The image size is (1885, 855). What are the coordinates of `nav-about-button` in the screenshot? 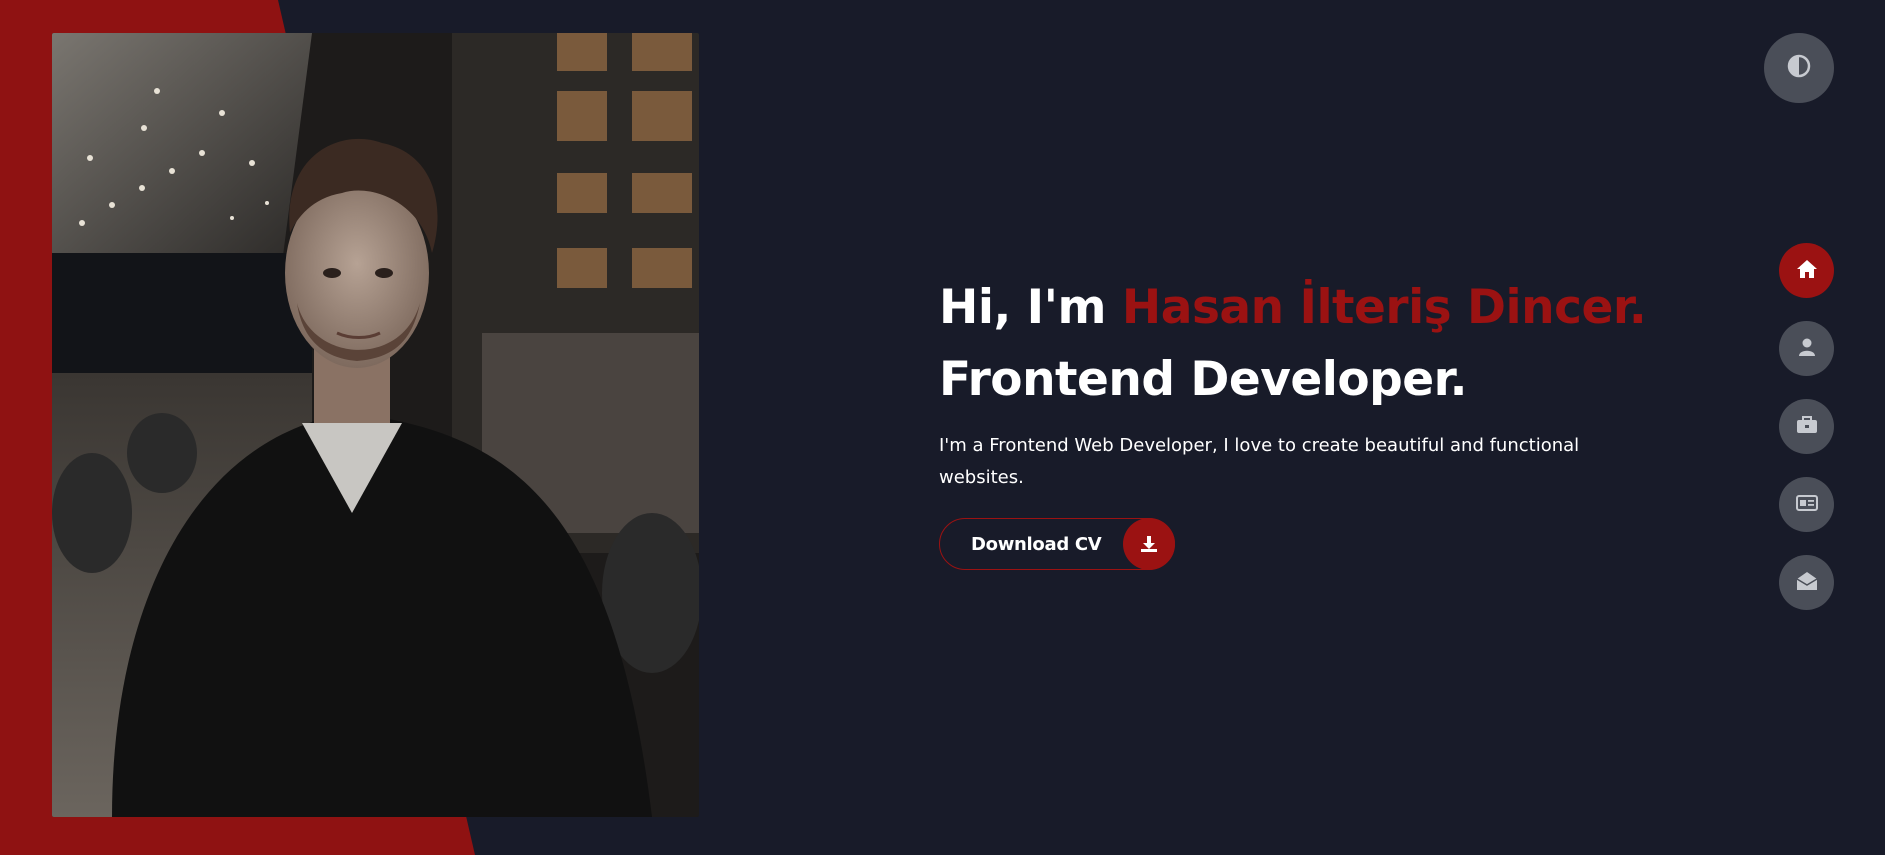 It's located at (1806, 348).